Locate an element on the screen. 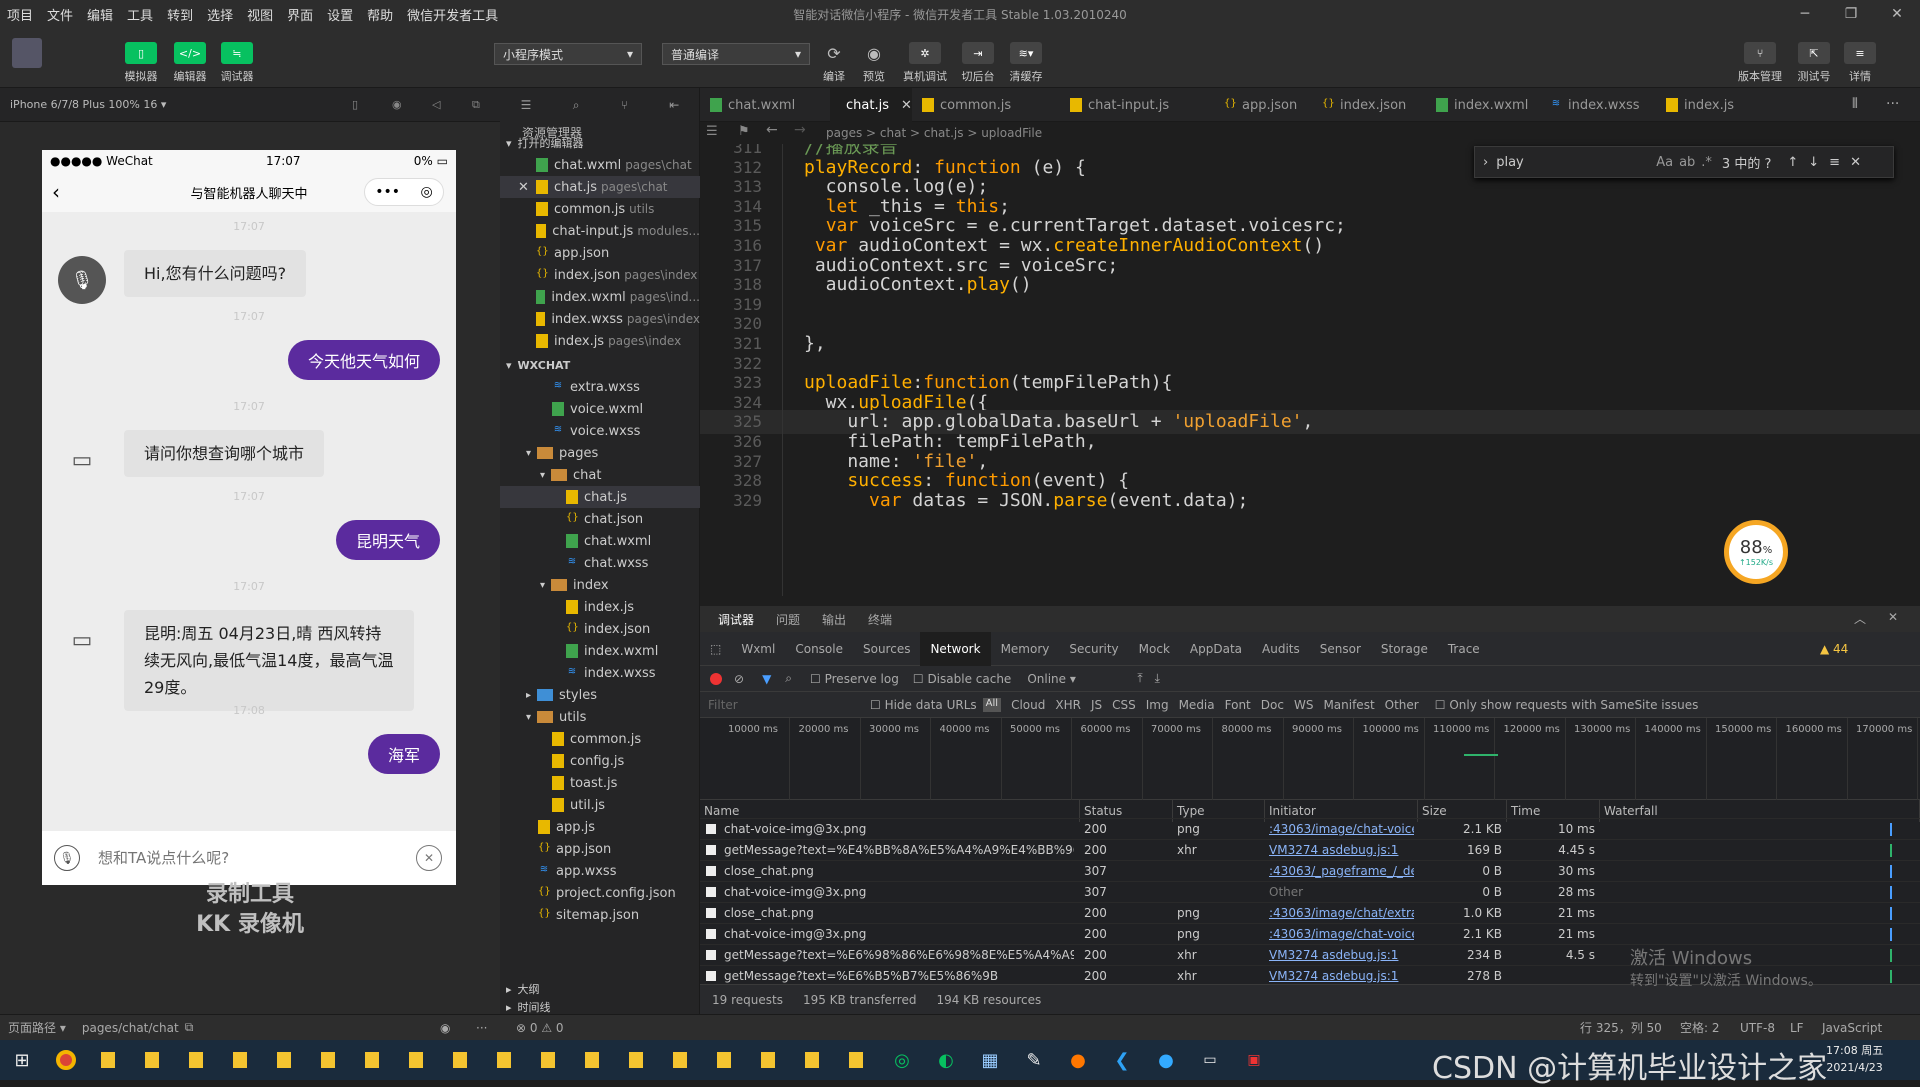 This screenshot has height=1087, width=1920. match-case-icon: Aa is located at coordinates (1664, 162).